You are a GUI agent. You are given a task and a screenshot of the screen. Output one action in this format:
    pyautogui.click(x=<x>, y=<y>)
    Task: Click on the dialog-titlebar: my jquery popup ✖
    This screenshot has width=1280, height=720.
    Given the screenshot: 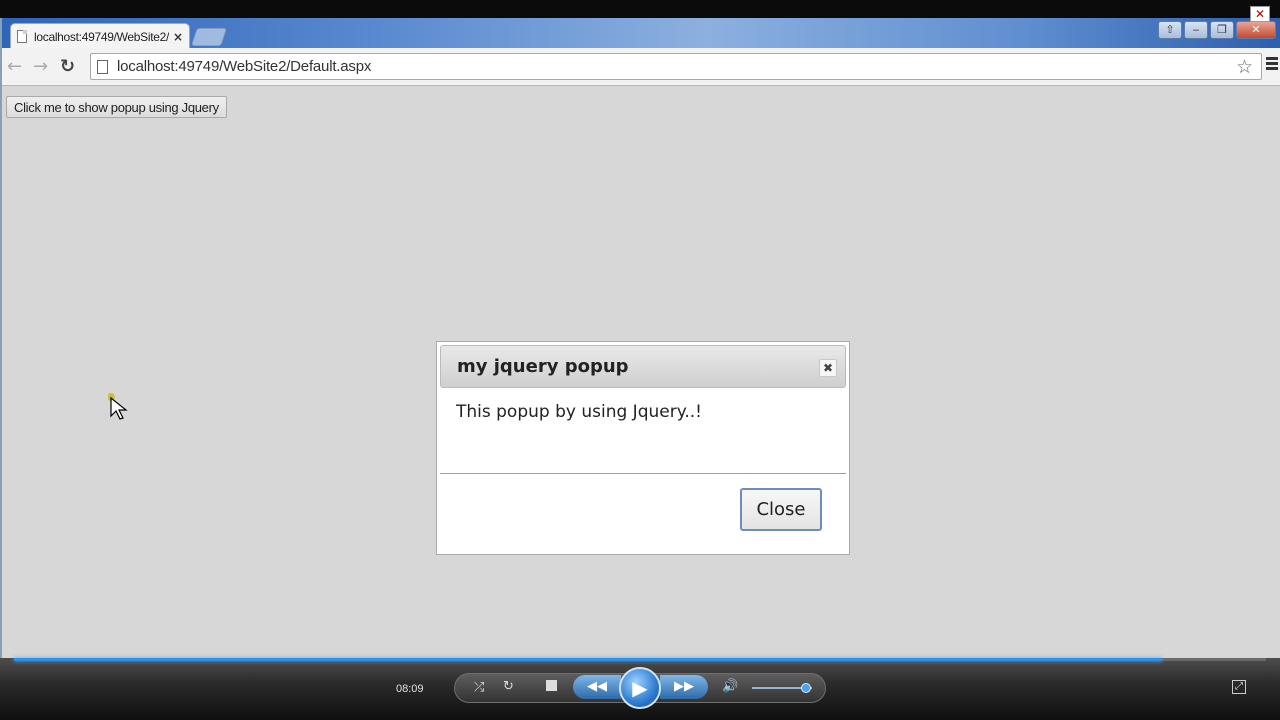 What is the action you would take?
    pyautogui.click(x=643, y=366)
    